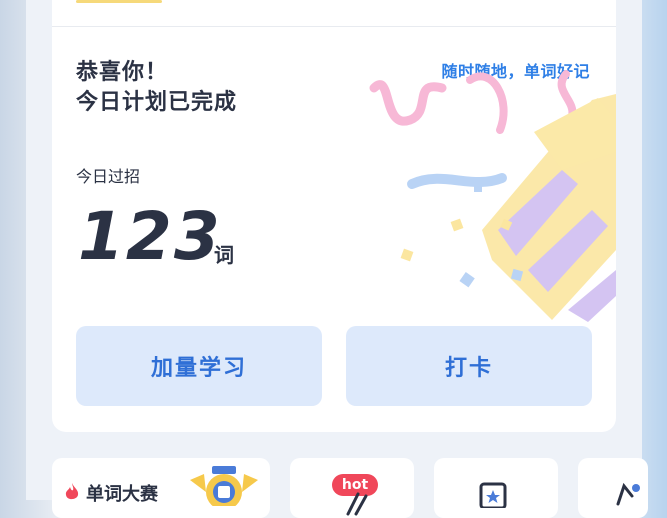 Image resolution: width=667 pixels, height=518 pixels. Describe the element at coordinates (122, 494) in the screenshot. I see `word-contest-label: 单词大赛` at that location.